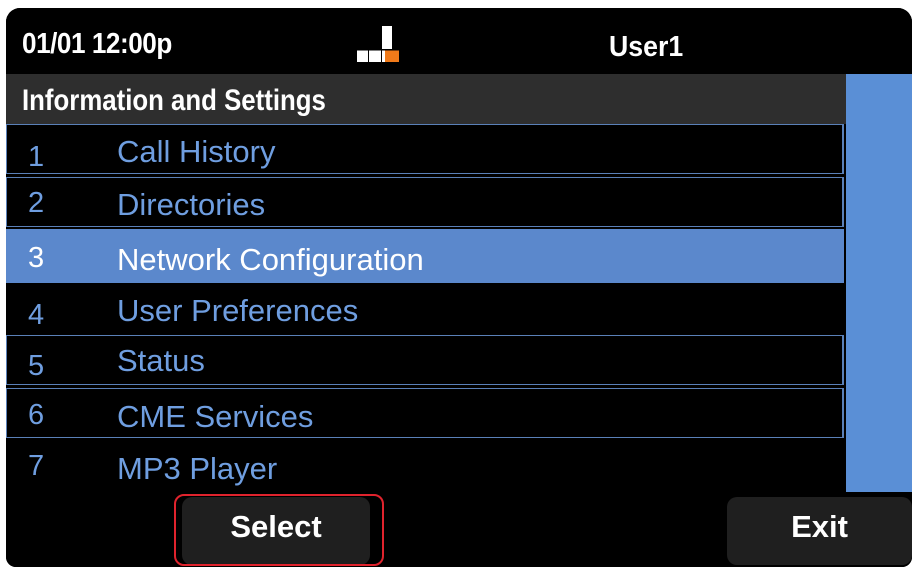 This screenshot has height=569, width=912. I want to click on menu-item-mp3-player: 7 MP3 Player, so click(425, 465).